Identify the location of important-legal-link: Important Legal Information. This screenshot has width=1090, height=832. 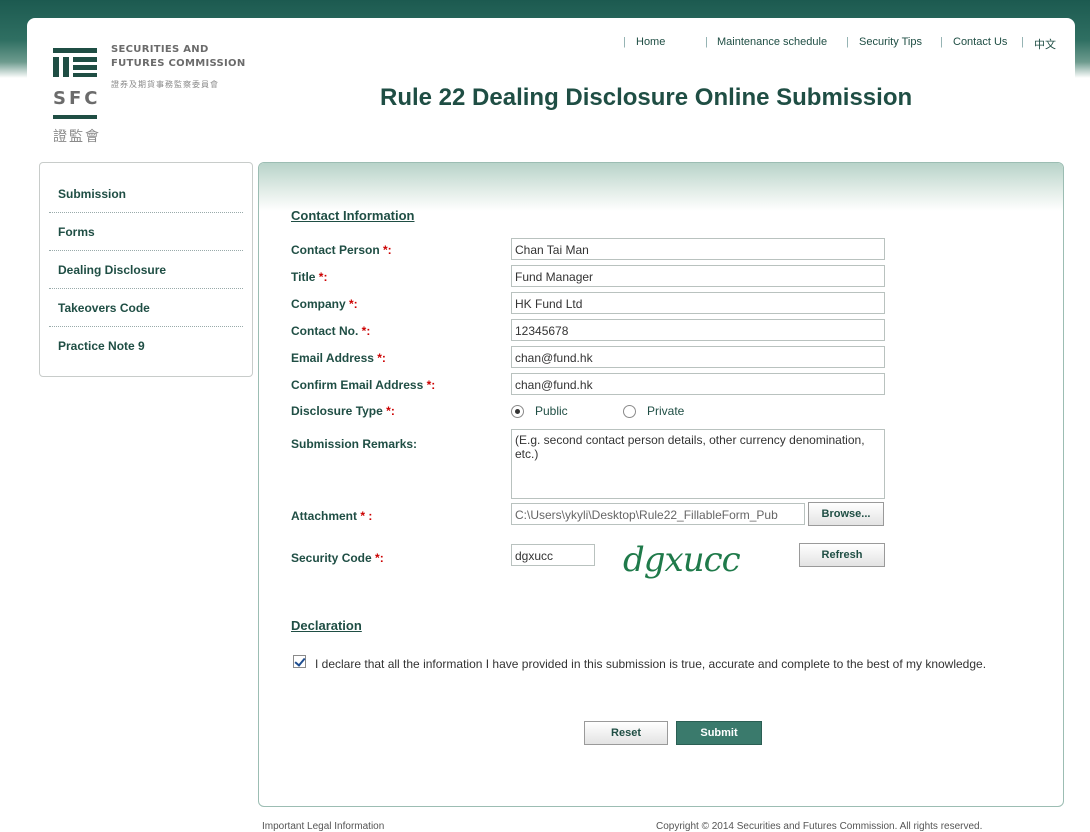
(323, 826).